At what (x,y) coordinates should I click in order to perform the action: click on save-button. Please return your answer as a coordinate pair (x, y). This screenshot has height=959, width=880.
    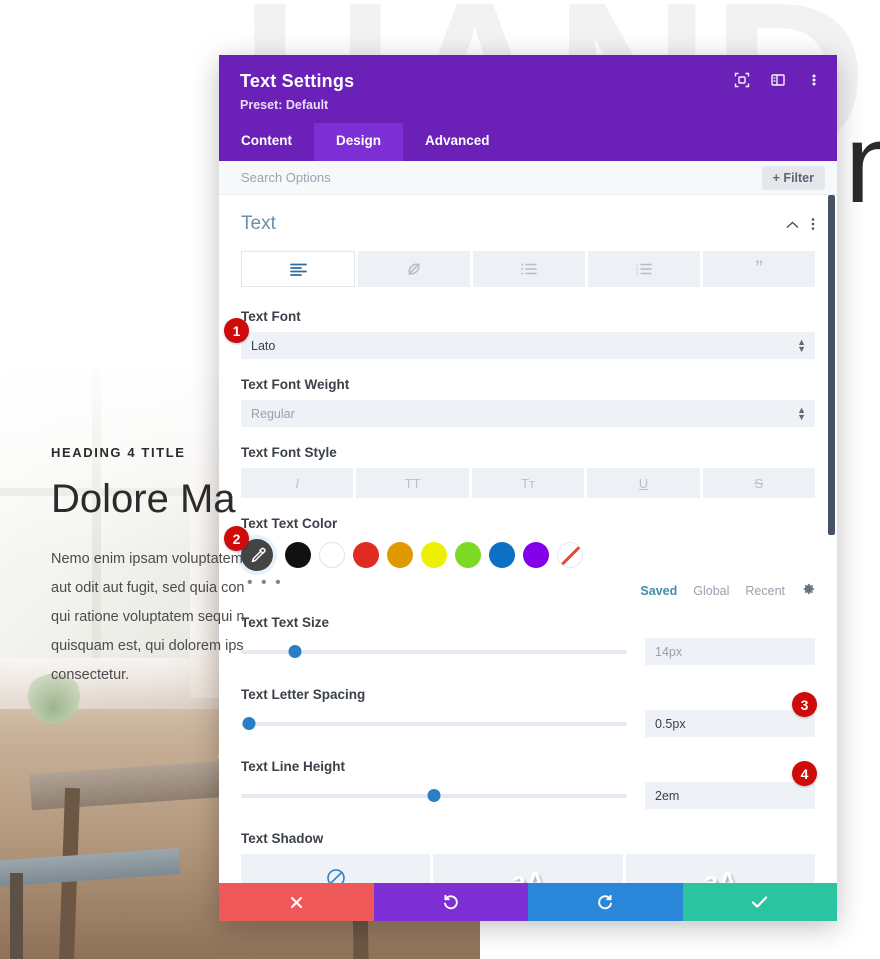
    Looking at the image, I should click on (759, 902).